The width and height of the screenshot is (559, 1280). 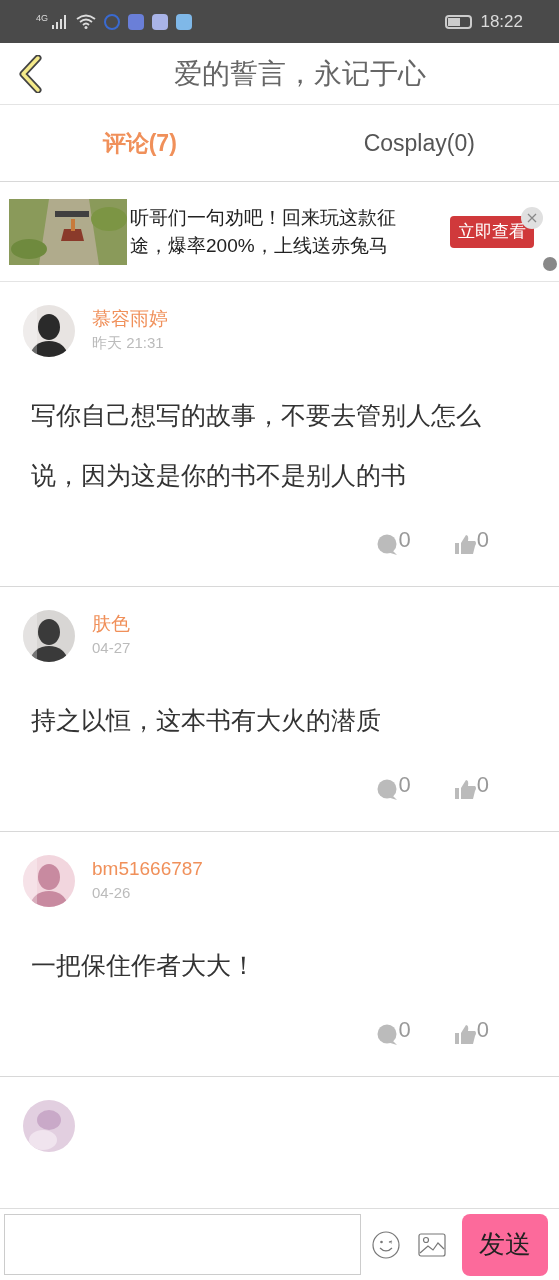 I want to click on page-title: 爱的誓言，永记于心, so click(x=299, y=73).